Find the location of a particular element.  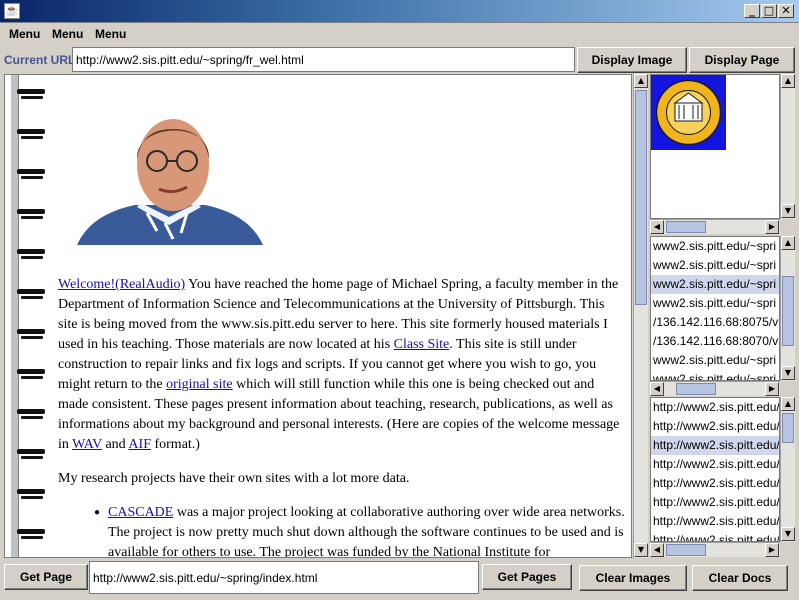

clear-images-button: Clear Images is located at coordinates (633, 578).